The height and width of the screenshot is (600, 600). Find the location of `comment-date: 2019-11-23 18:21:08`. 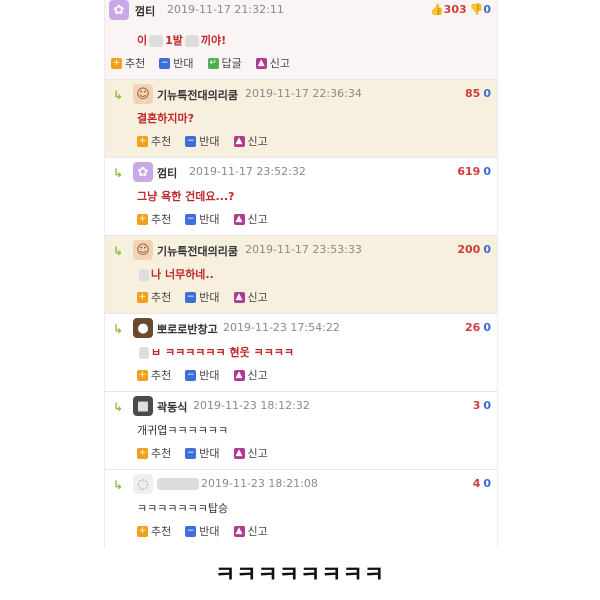

comment-date: 2019-11-23 18:21:08 is located at coordinates (259, 483).